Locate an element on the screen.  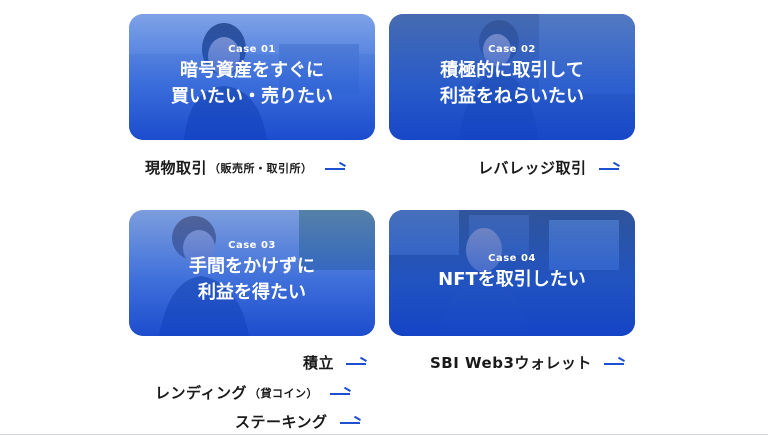
case-title: 暗号資産をすぐに 買いたい・売りたい is located at coordinates (252, 83).